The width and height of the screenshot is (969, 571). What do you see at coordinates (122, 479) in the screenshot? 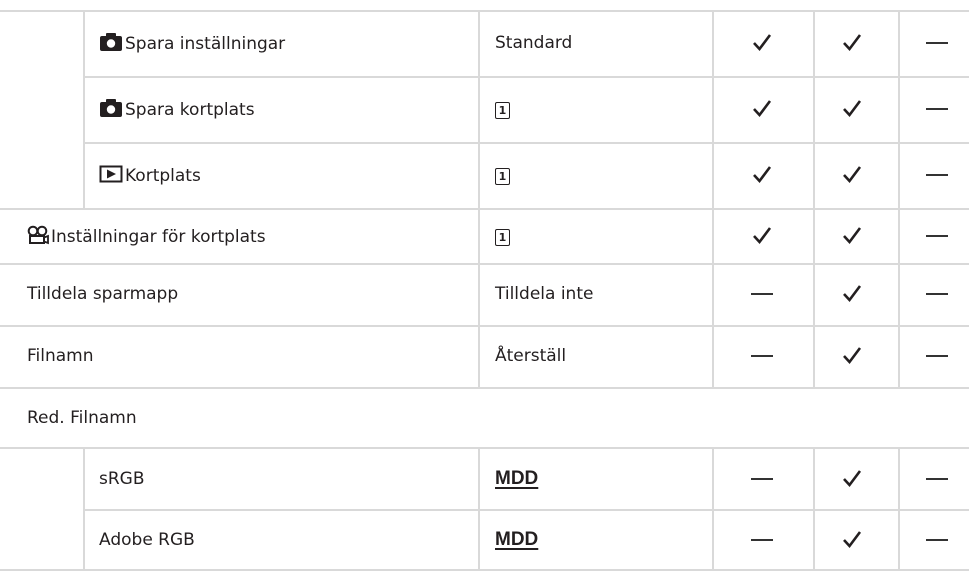
I see `setting-label: sRGB` at bounding box center [122, 479].